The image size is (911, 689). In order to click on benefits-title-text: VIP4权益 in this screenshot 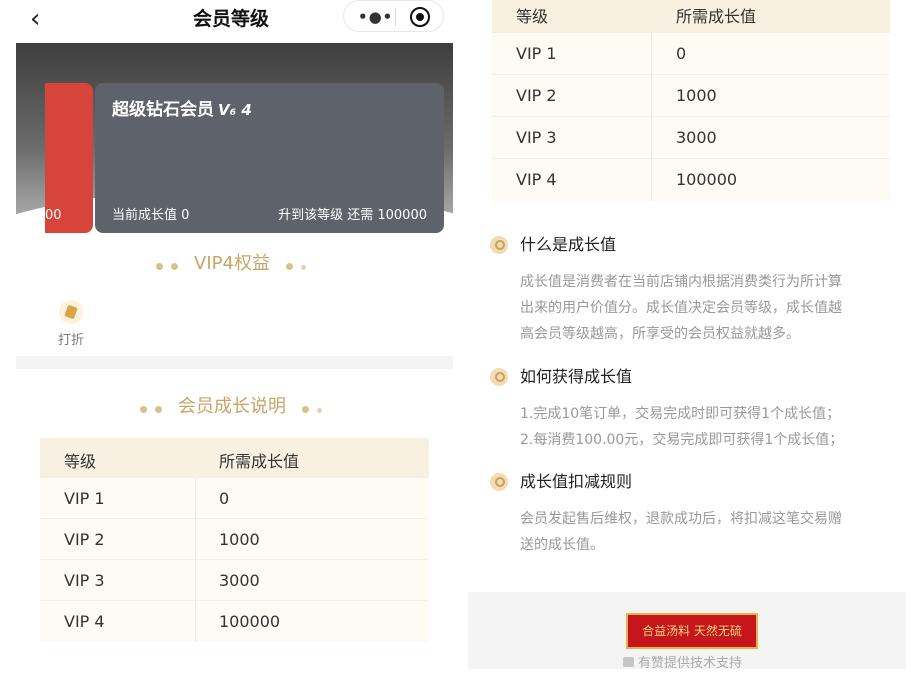, I will do `click(232, 263)`.